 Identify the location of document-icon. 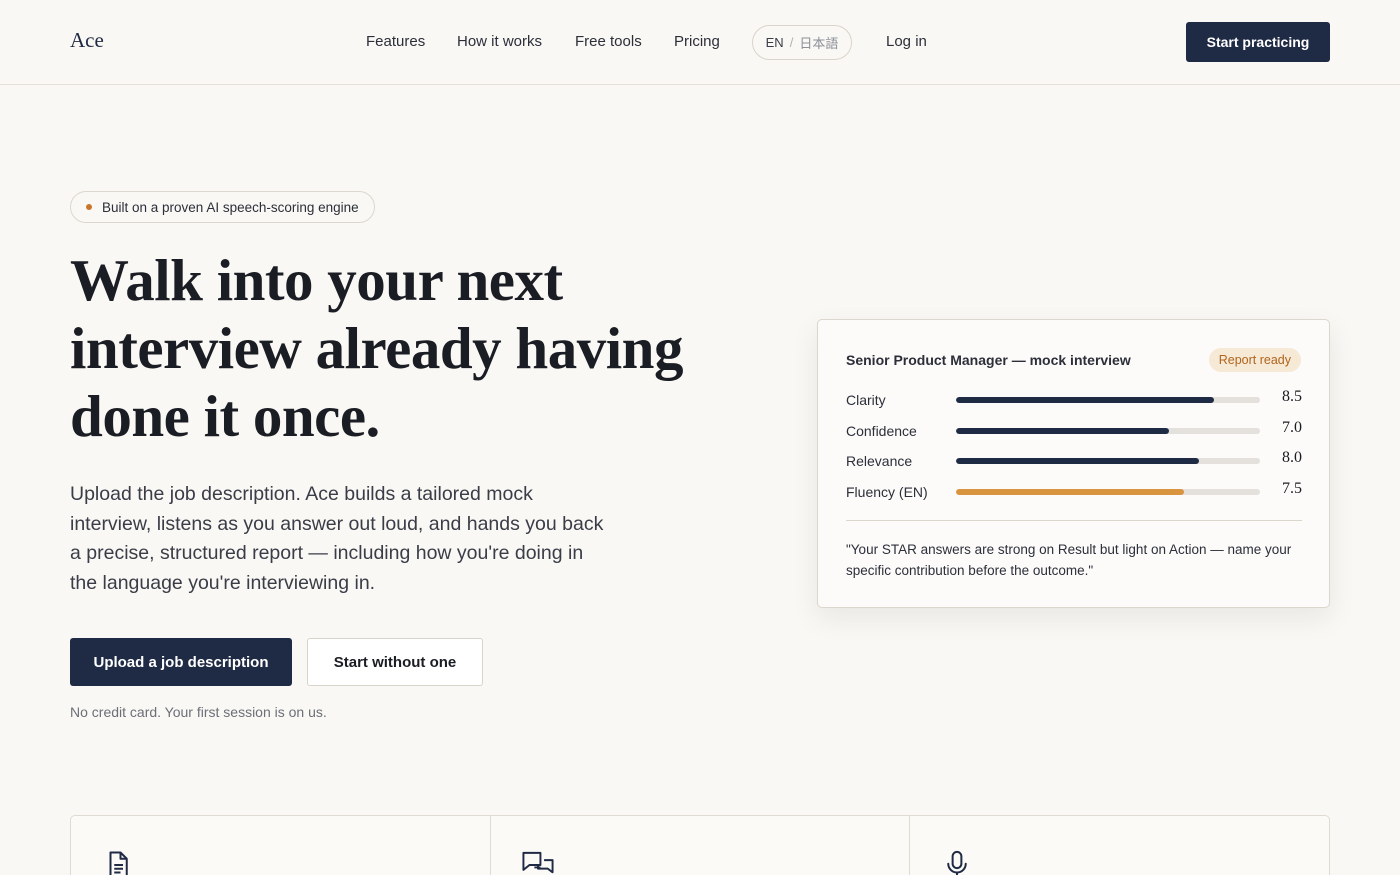
(118, 863).